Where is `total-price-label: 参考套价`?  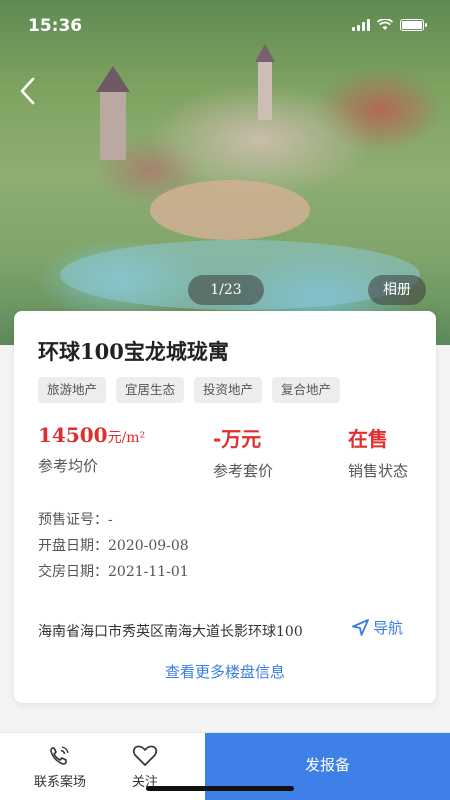
total-price-label: 参考套价 is located at coordinates (243, 471).